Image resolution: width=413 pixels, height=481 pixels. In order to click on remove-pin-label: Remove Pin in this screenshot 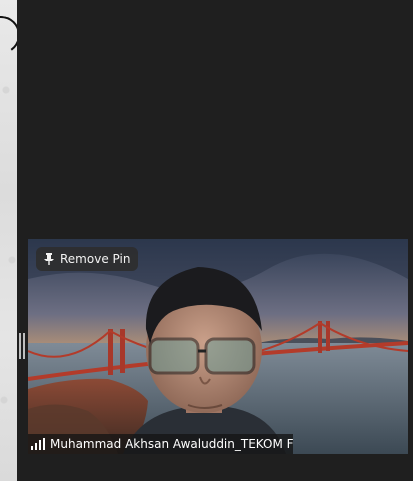, I will do `click(95, 259)`.